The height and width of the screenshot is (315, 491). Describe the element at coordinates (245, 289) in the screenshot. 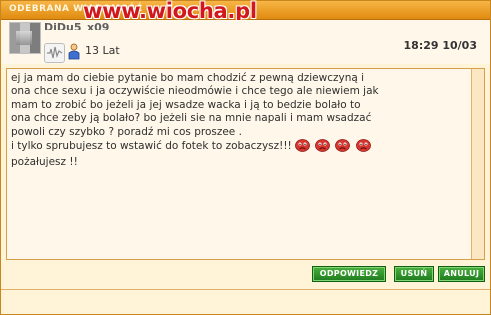

I see `footer-divider` at that location.